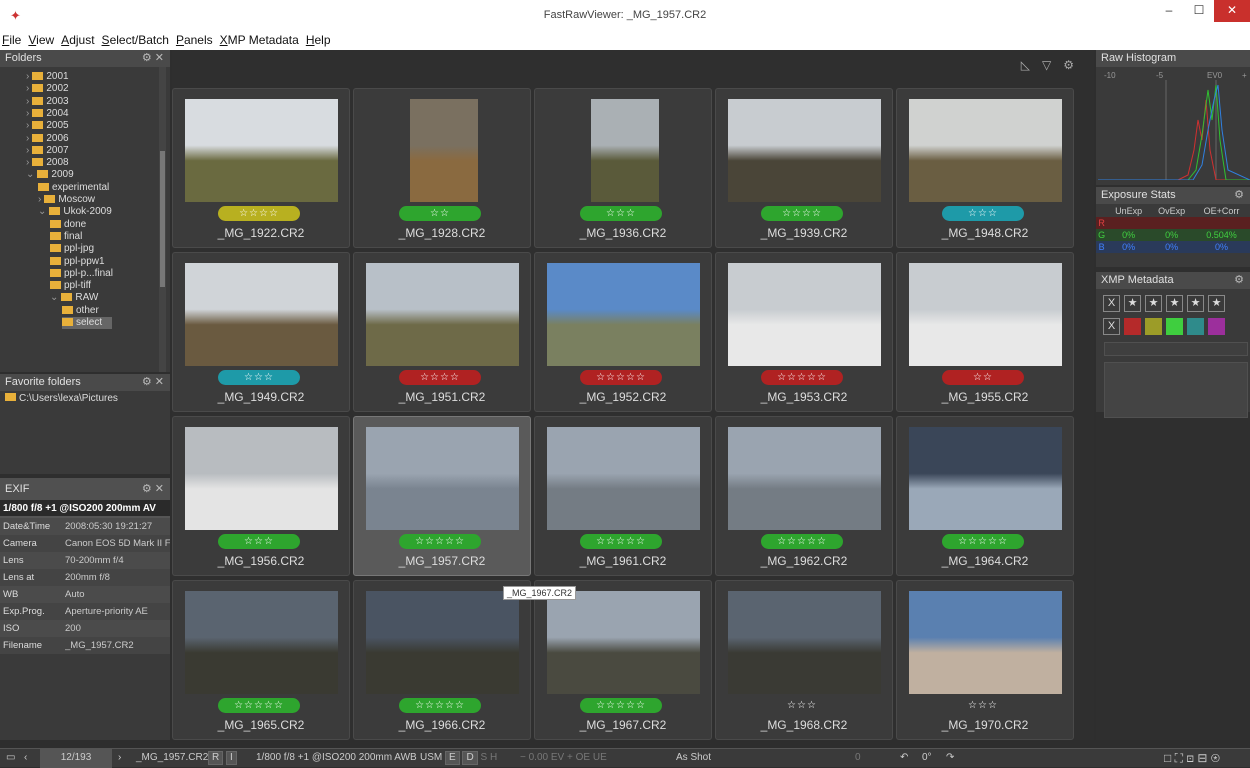  Describe the element at coordinates (804, 168) in the screenshot. I see `thumbnail-cell: ☆☆☆☆ _MG_1939.CR2` at that location.